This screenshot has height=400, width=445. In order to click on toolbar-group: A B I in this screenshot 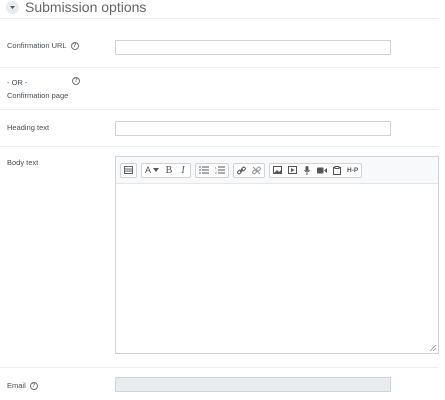, I will do `click(166, 170)`.